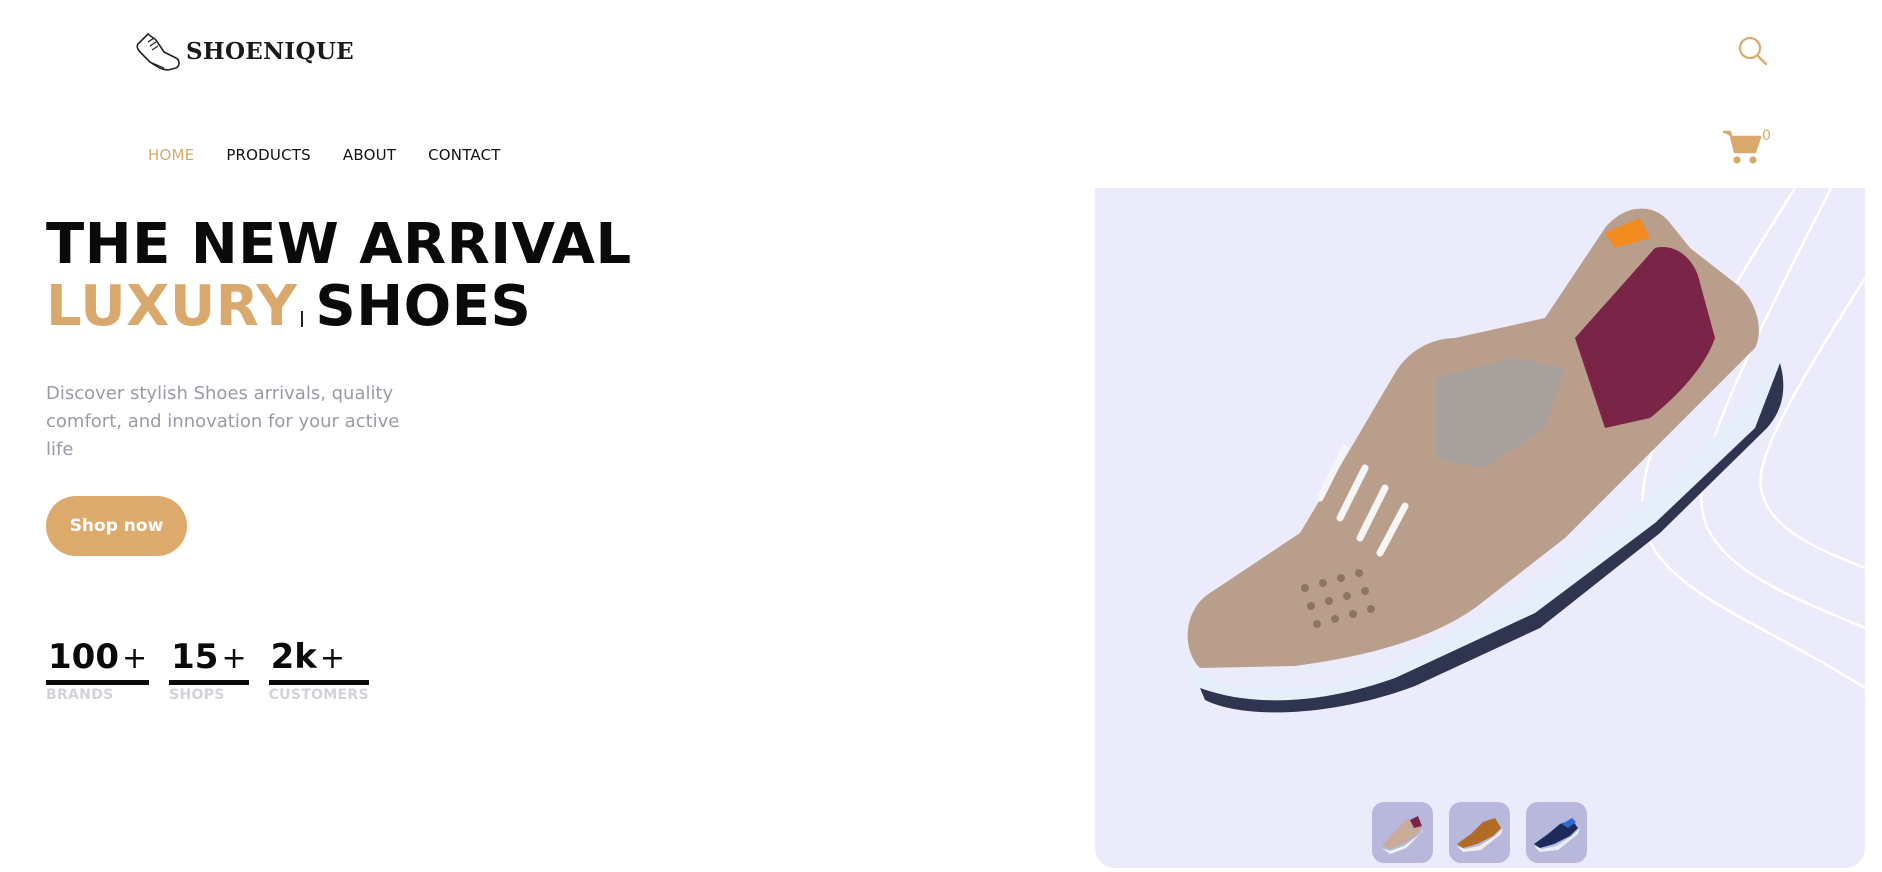  I want to click on main-nav: HOME PRODUCTS ABOUT CONTACT, so click(324, 155).